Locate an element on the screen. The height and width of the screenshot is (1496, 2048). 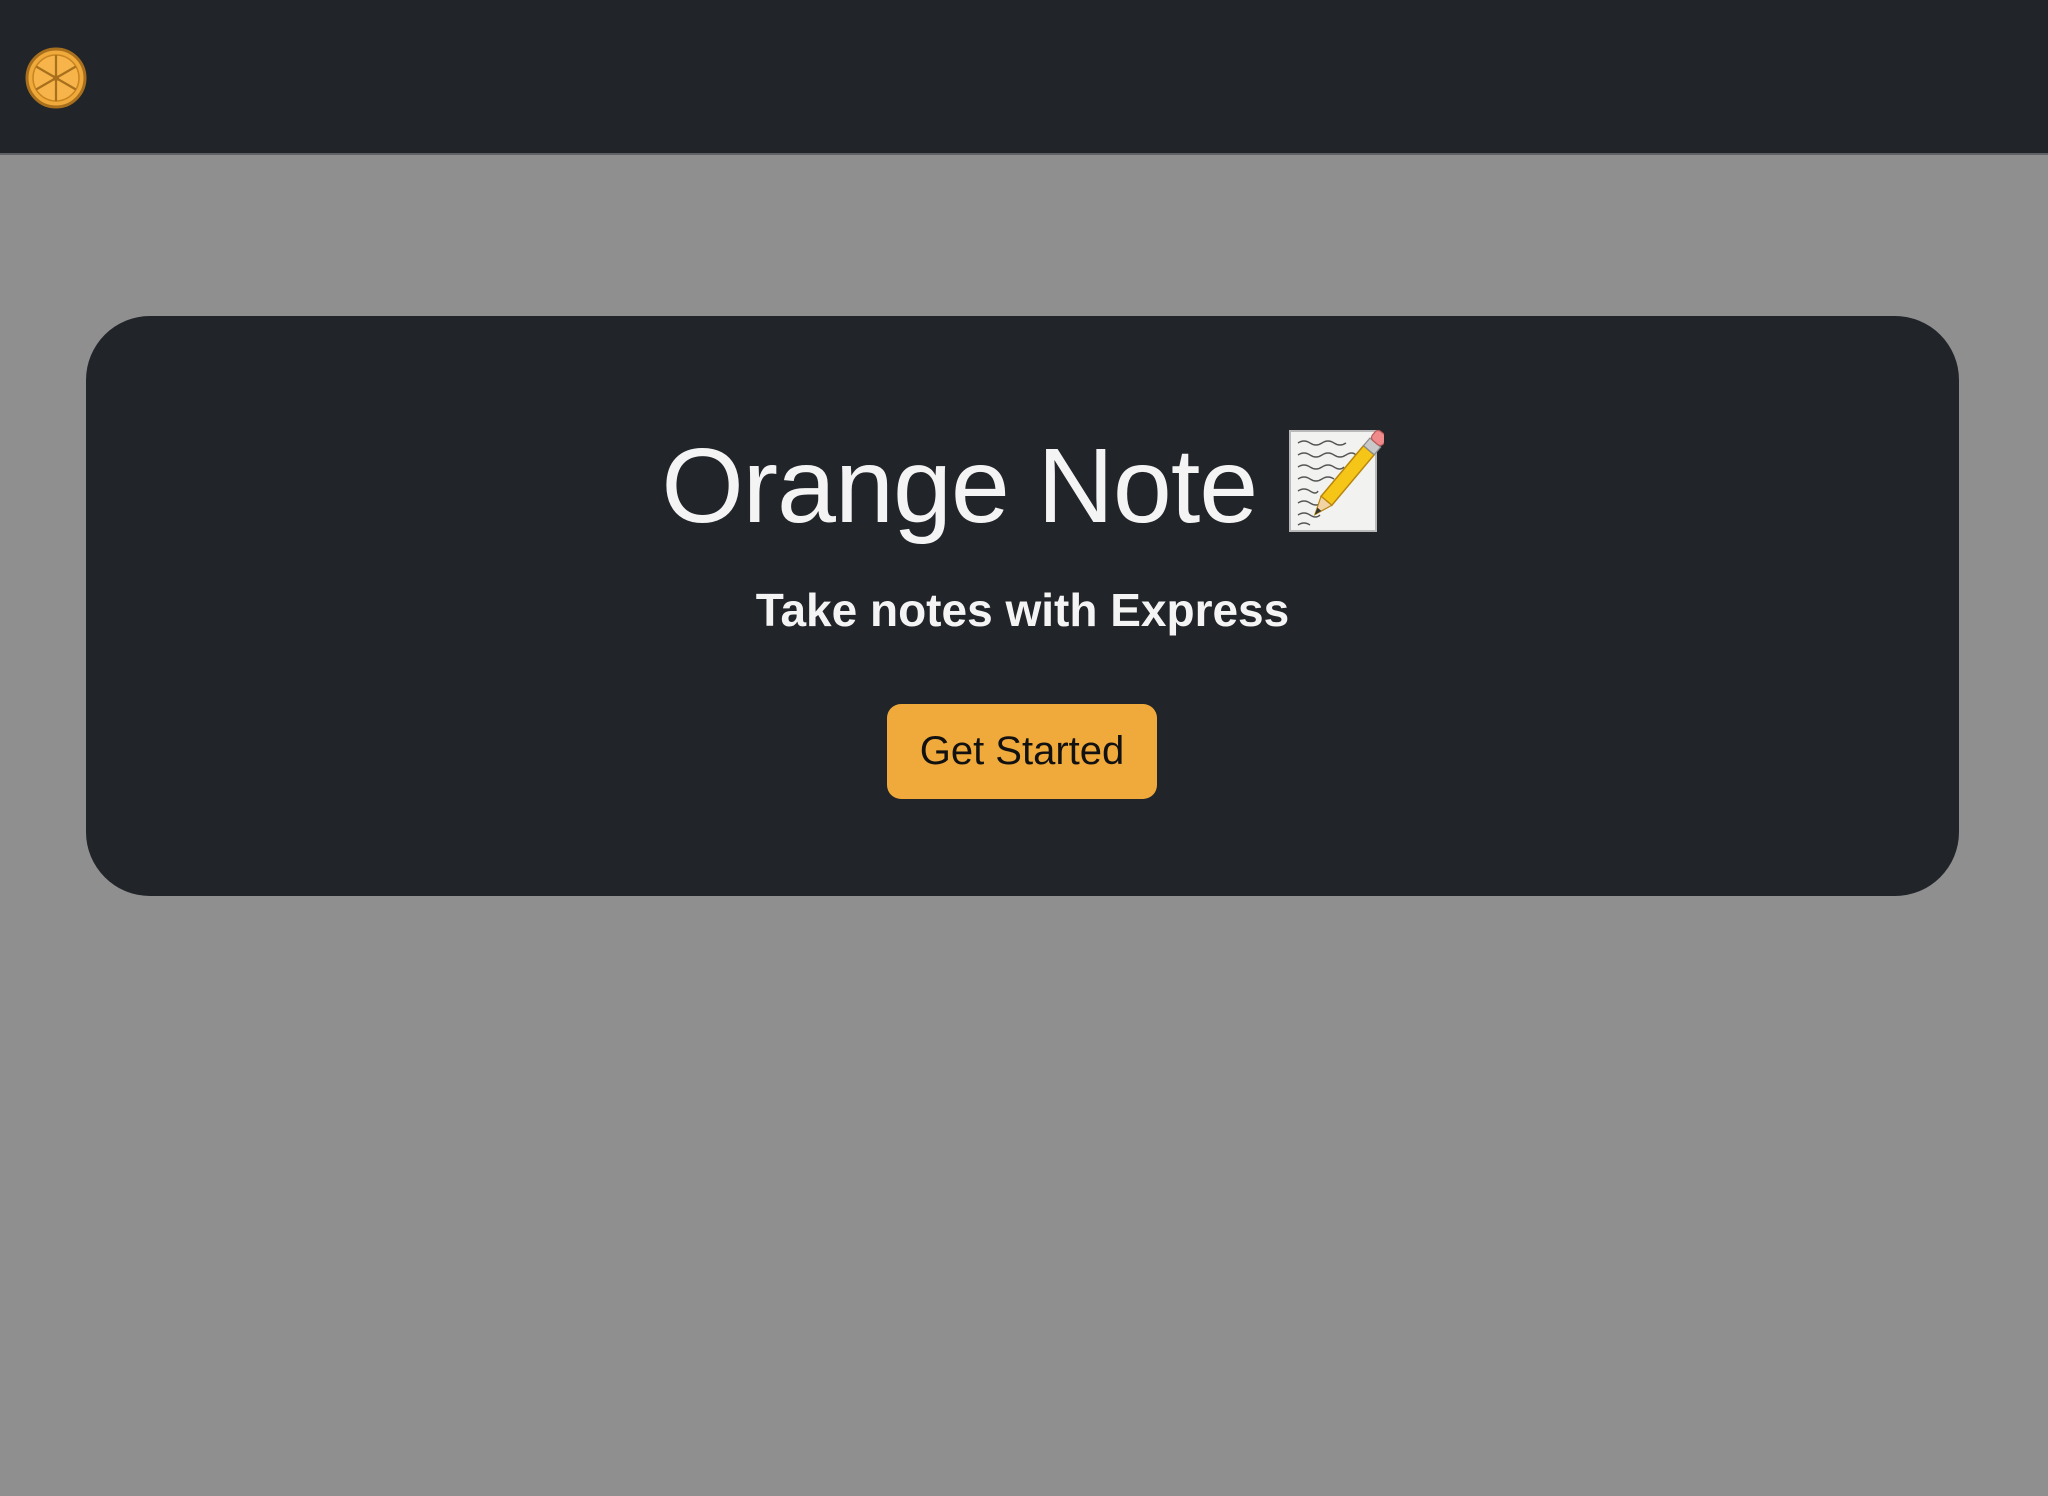
hero-subtitle: Take notes with Express is located at coordinates (1022, 610).